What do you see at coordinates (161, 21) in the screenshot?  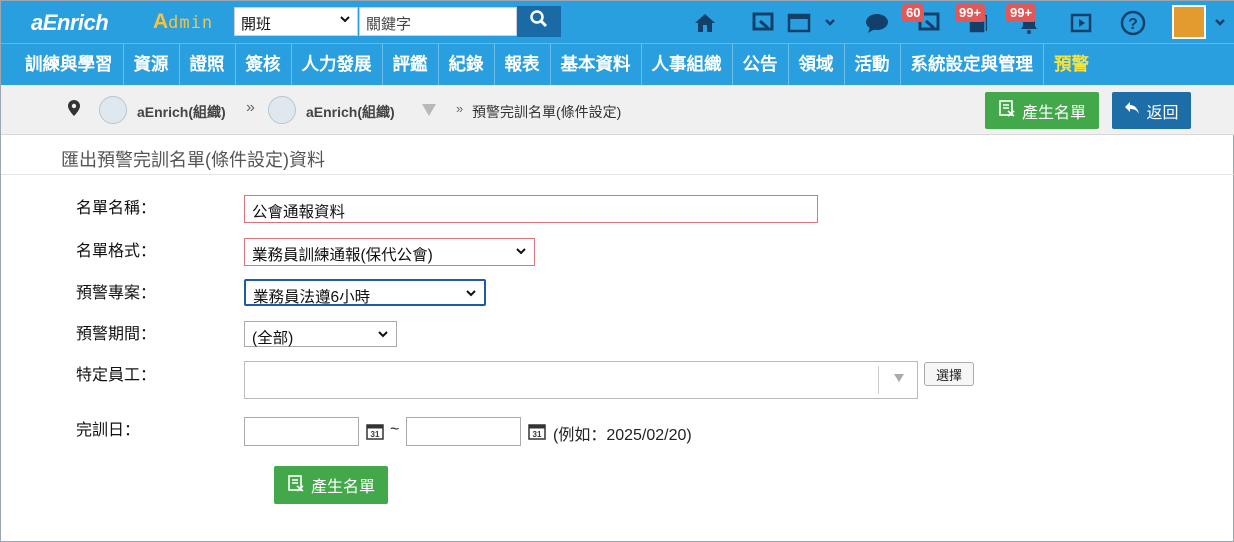 I see `admin-label-a: A` at bounding box center [161, 21].